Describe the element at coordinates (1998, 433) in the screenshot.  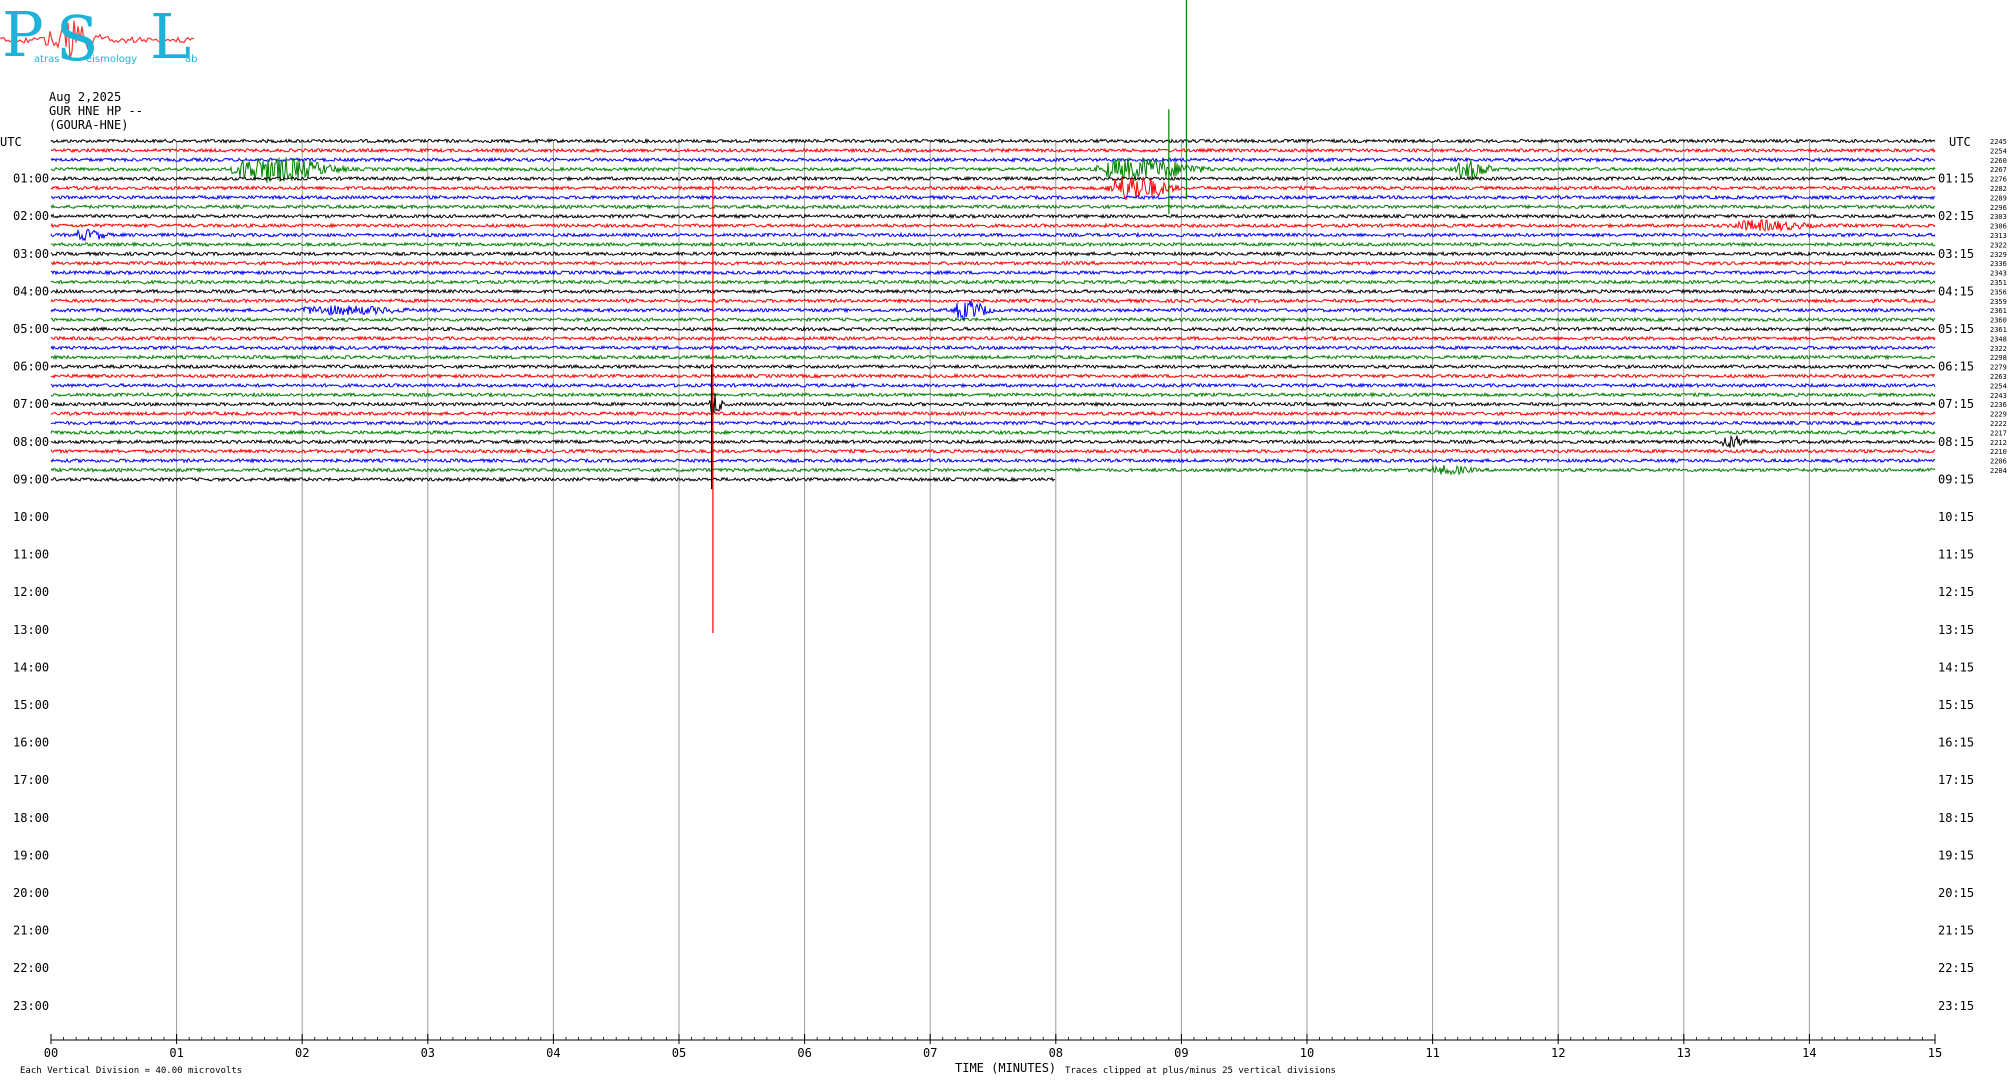
I see `trace-mean-label: 2217` at that location.